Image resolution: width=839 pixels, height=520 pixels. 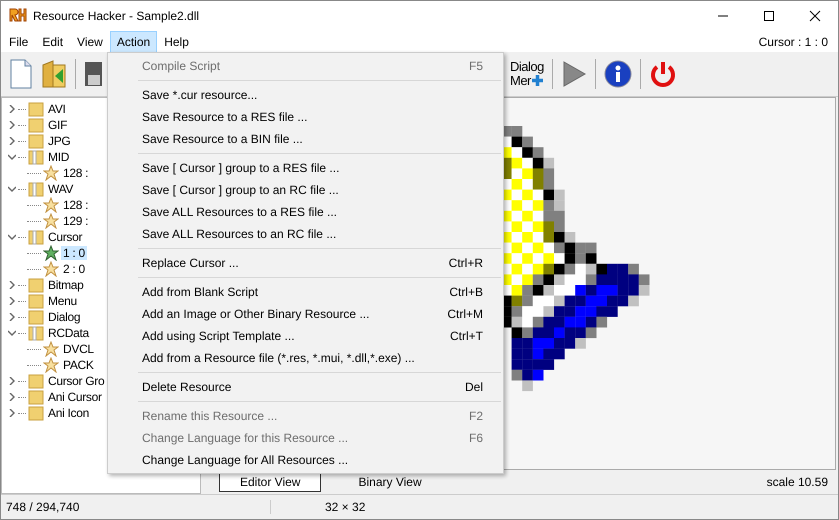 What do you see at coordinates (305, 387) in the screenshot?
I see `menu-entry: Delete Resource Del` at bounding box center [305, 387].